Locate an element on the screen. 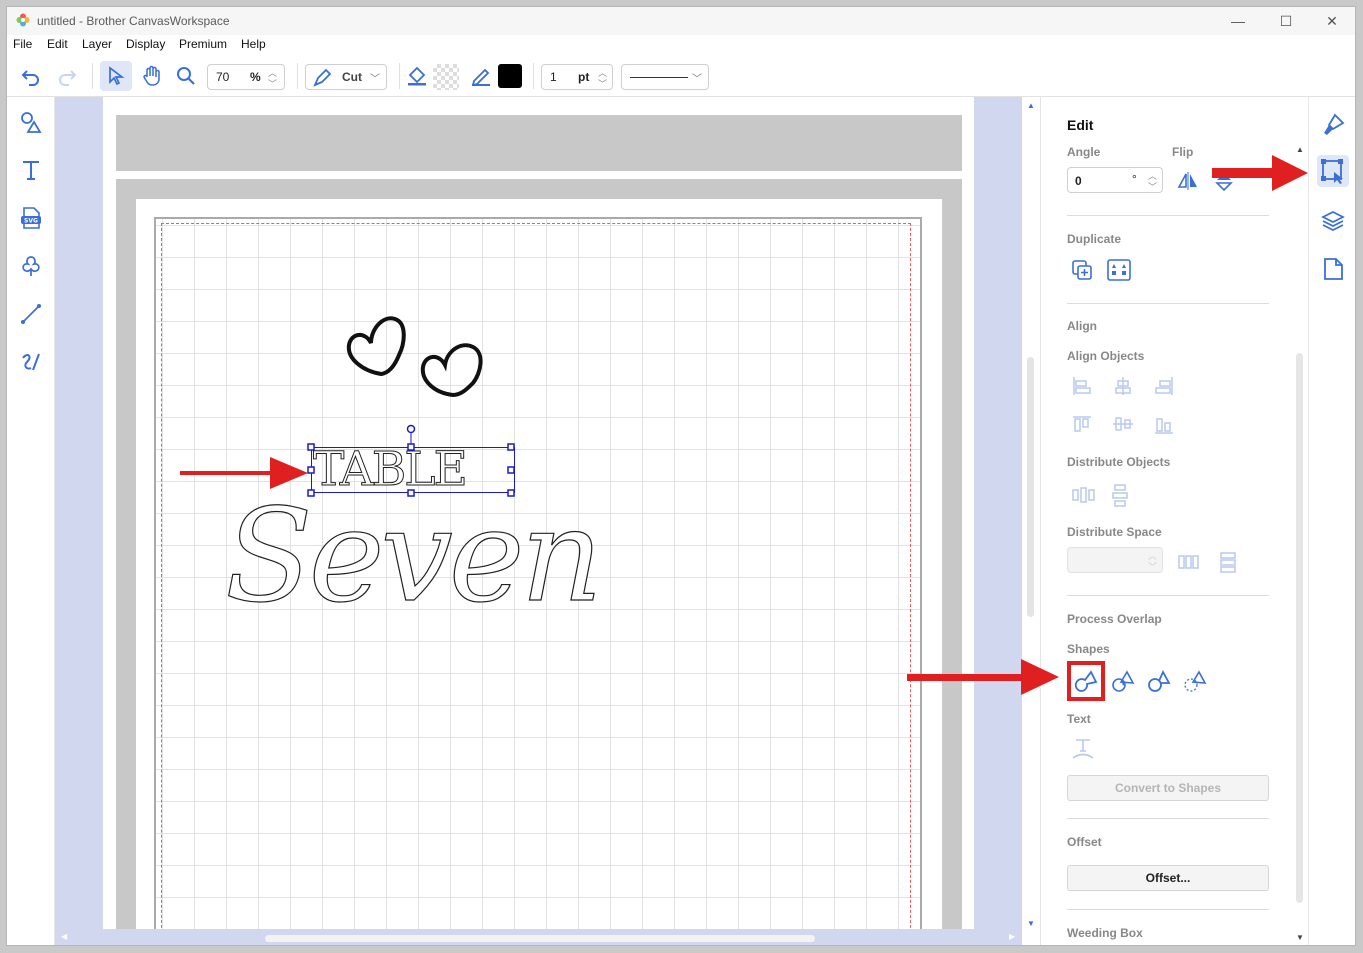  flip-vertical-button is located at coordinates (1224, 183).